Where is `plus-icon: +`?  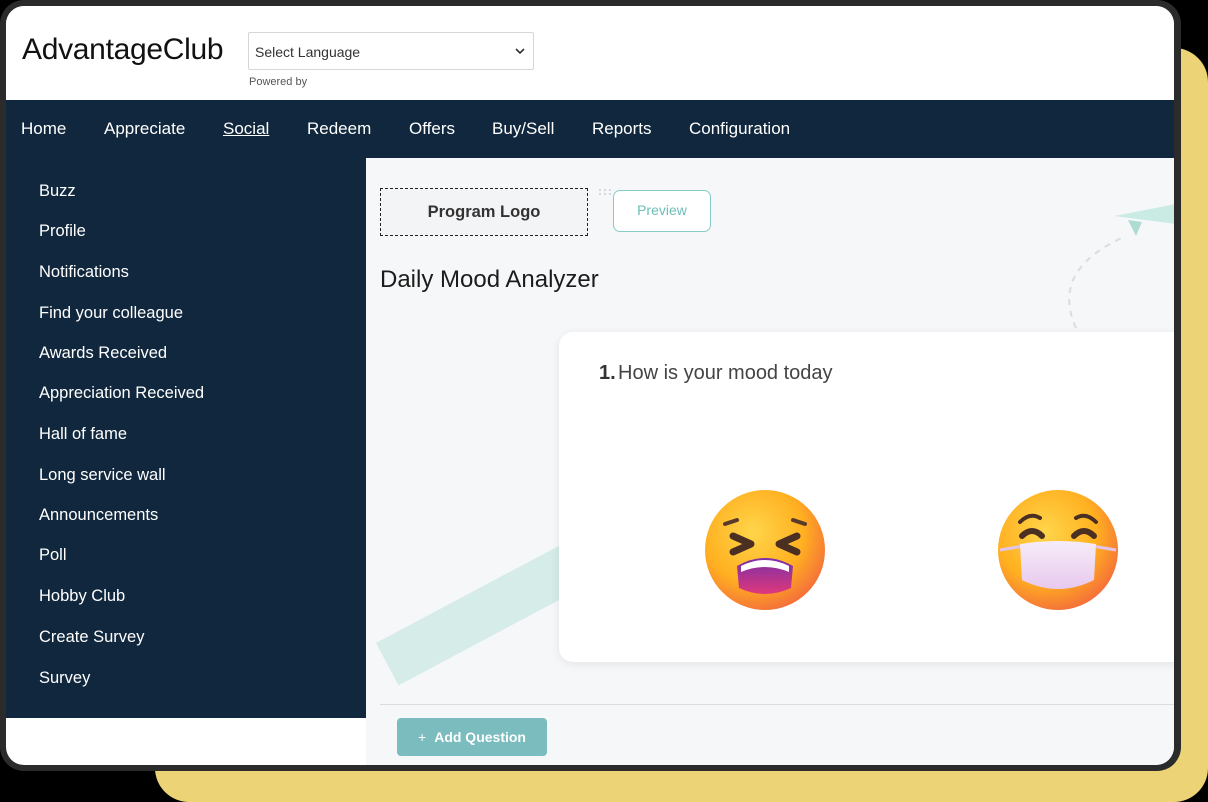 plus-icon: + is located at coordinates (422, 737).